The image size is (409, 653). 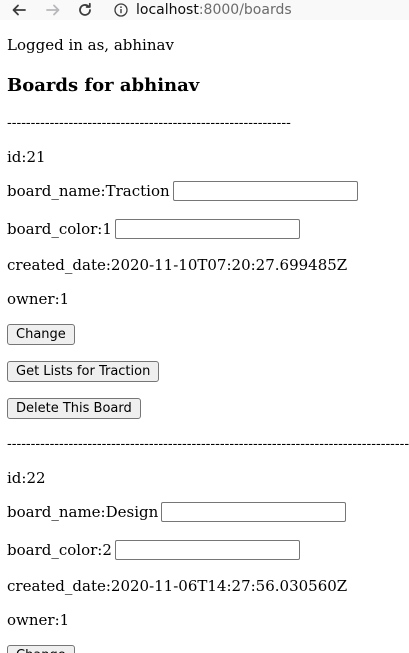 I want to click on created-date: created_date:2020-11-10T07:20:27.699485Z, so click(x=177, y=265).